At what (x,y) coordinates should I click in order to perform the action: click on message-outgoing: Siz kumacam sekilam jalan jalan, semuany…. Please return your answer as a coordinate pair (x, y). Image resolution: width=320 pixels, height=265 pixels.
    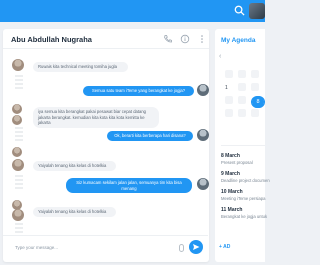
    Looking at the image, I should click on (129, 186).